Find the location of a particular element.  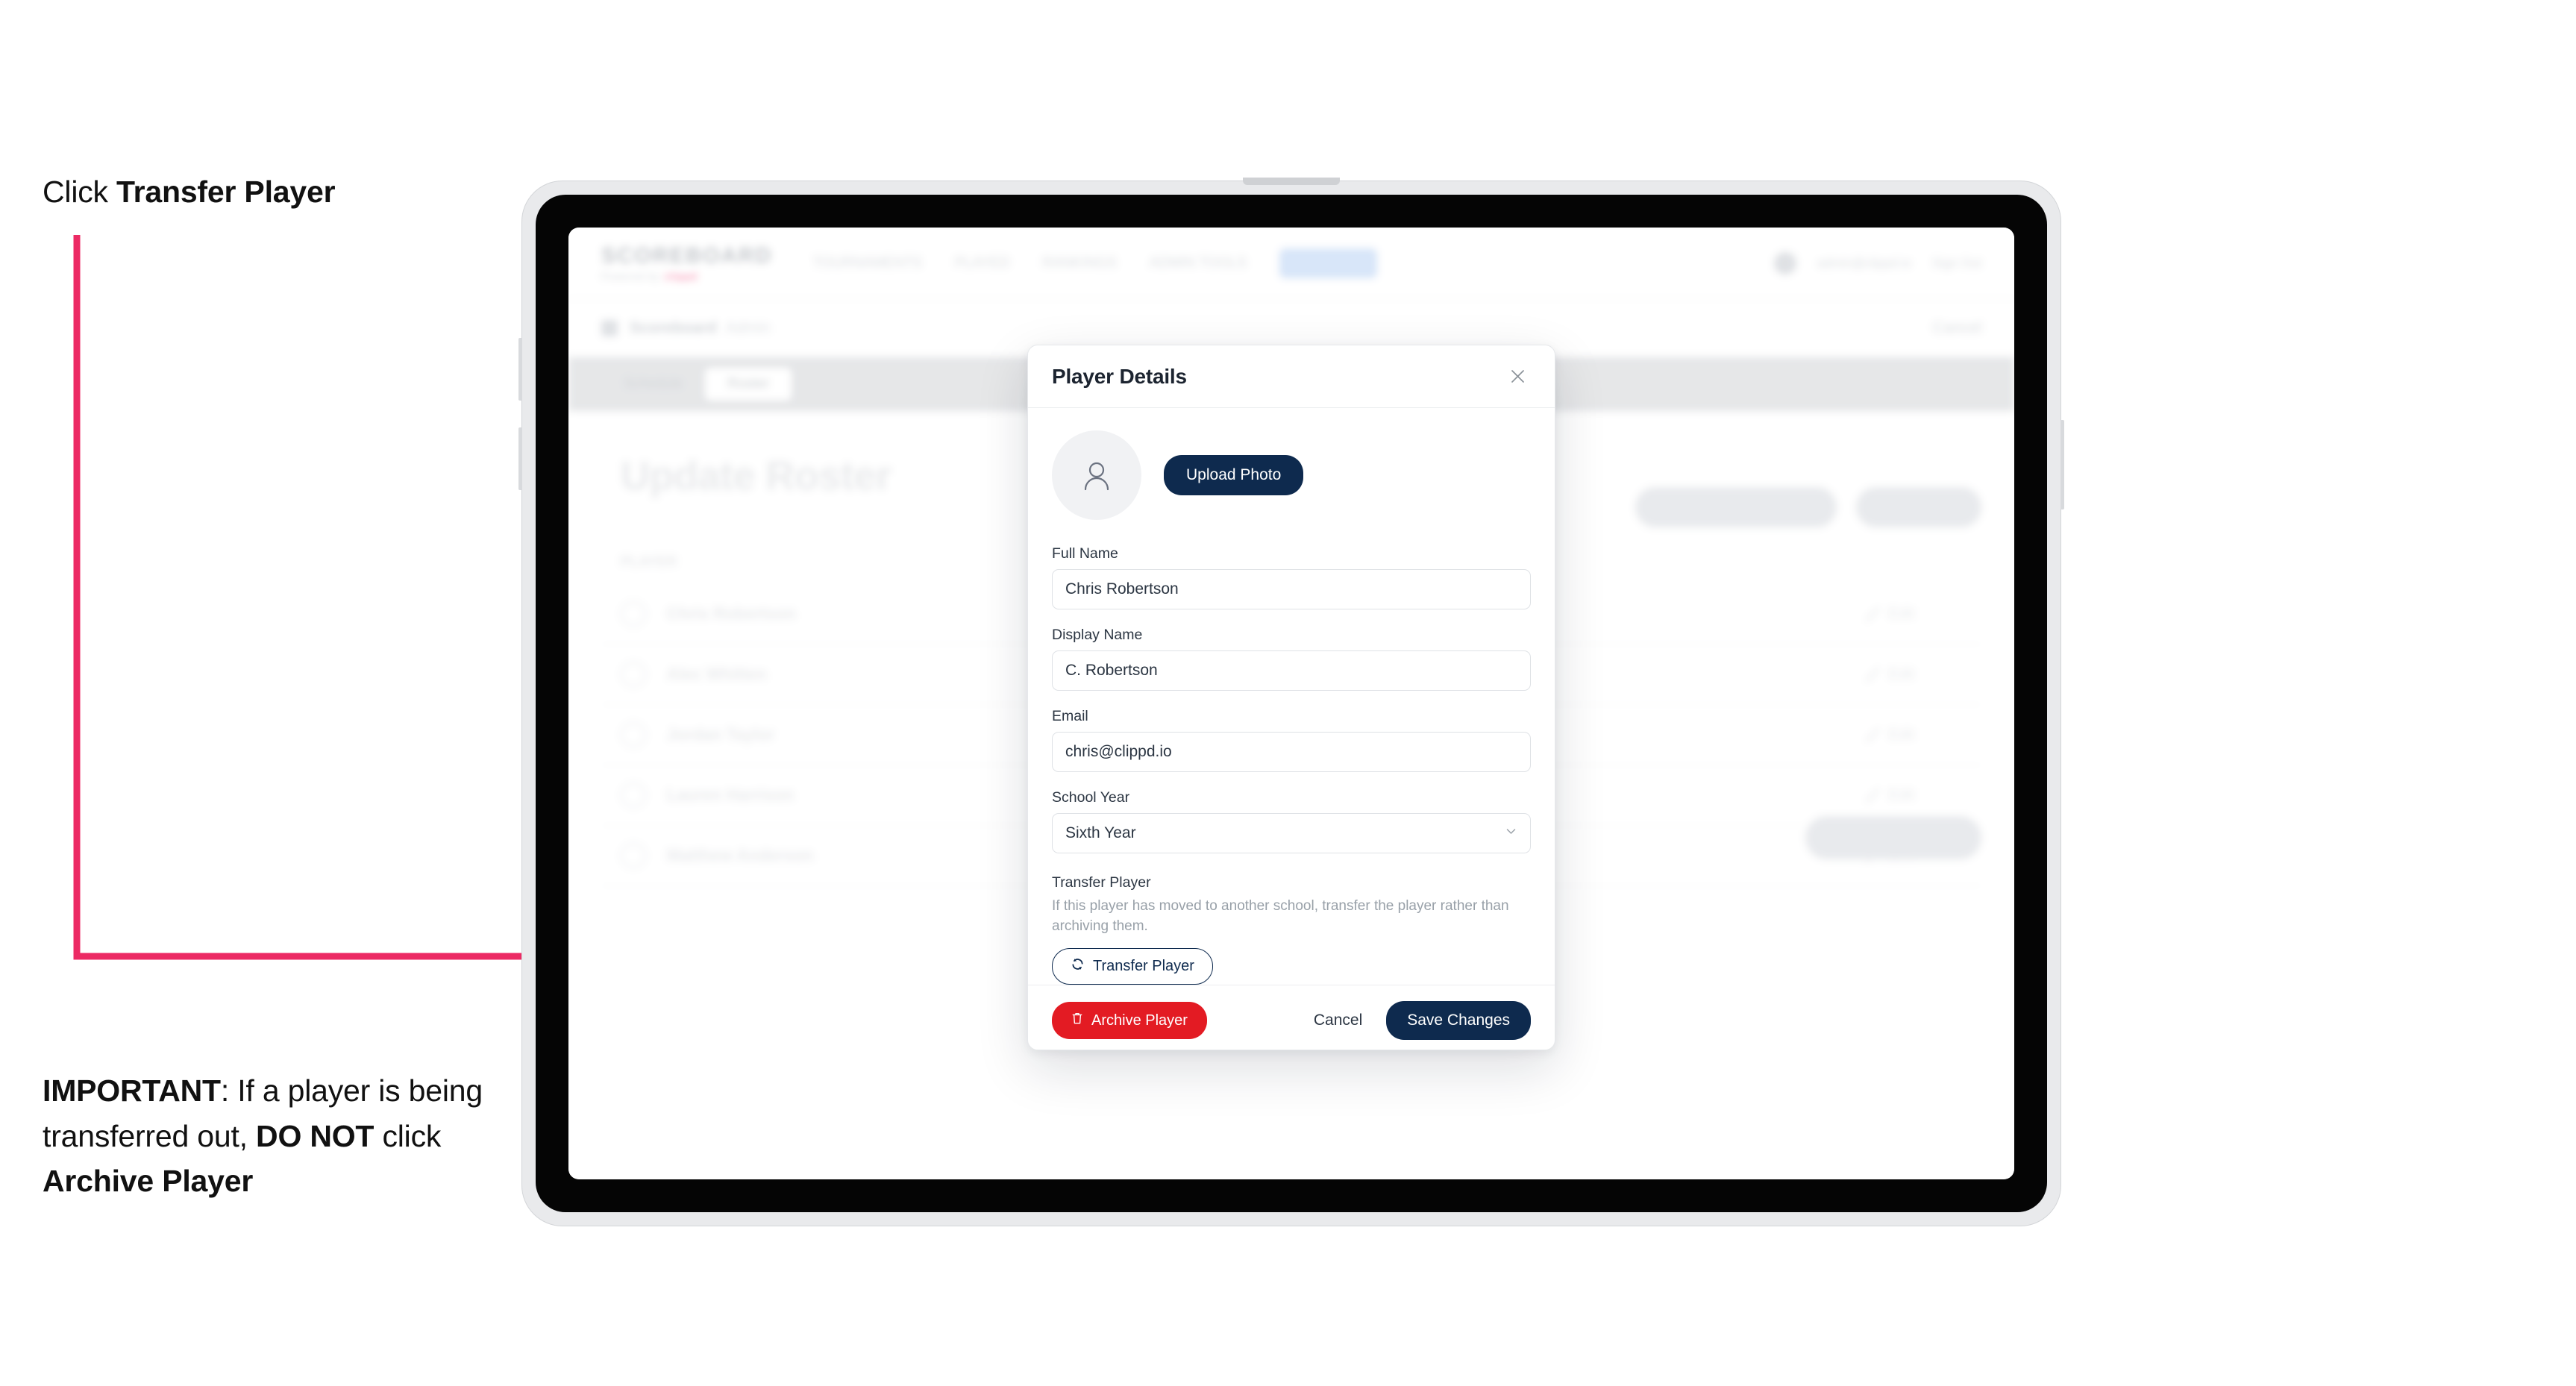

footer-right-actions: Cancel Save Changes is located at coordinates (1420, 1021).